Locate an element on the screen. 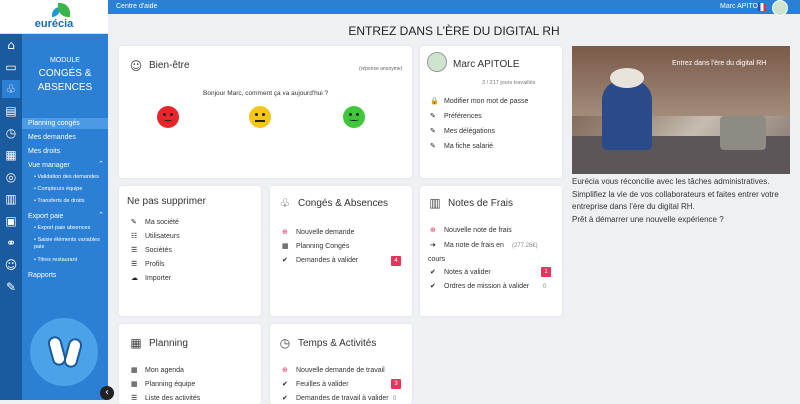  work-requests-to-validate-link: Demandes de travail à valider is located at coordinates (342, 398).